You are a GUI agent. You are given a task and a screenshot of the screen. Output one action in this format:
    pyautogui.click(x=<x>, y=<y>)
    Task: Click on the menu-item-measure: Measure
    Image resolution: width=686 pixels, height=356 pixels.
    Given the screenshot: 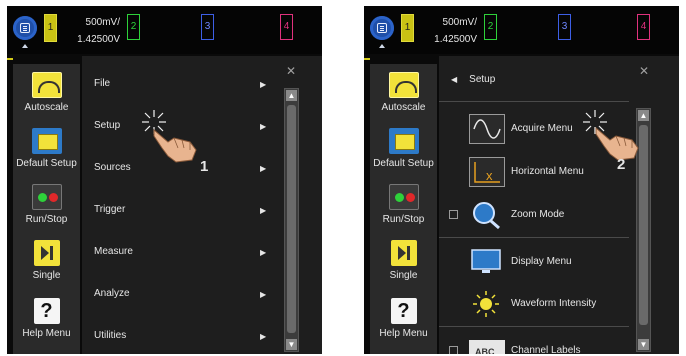 What is the action you would take?
    pyautogui.click(x=182, y=251)
    